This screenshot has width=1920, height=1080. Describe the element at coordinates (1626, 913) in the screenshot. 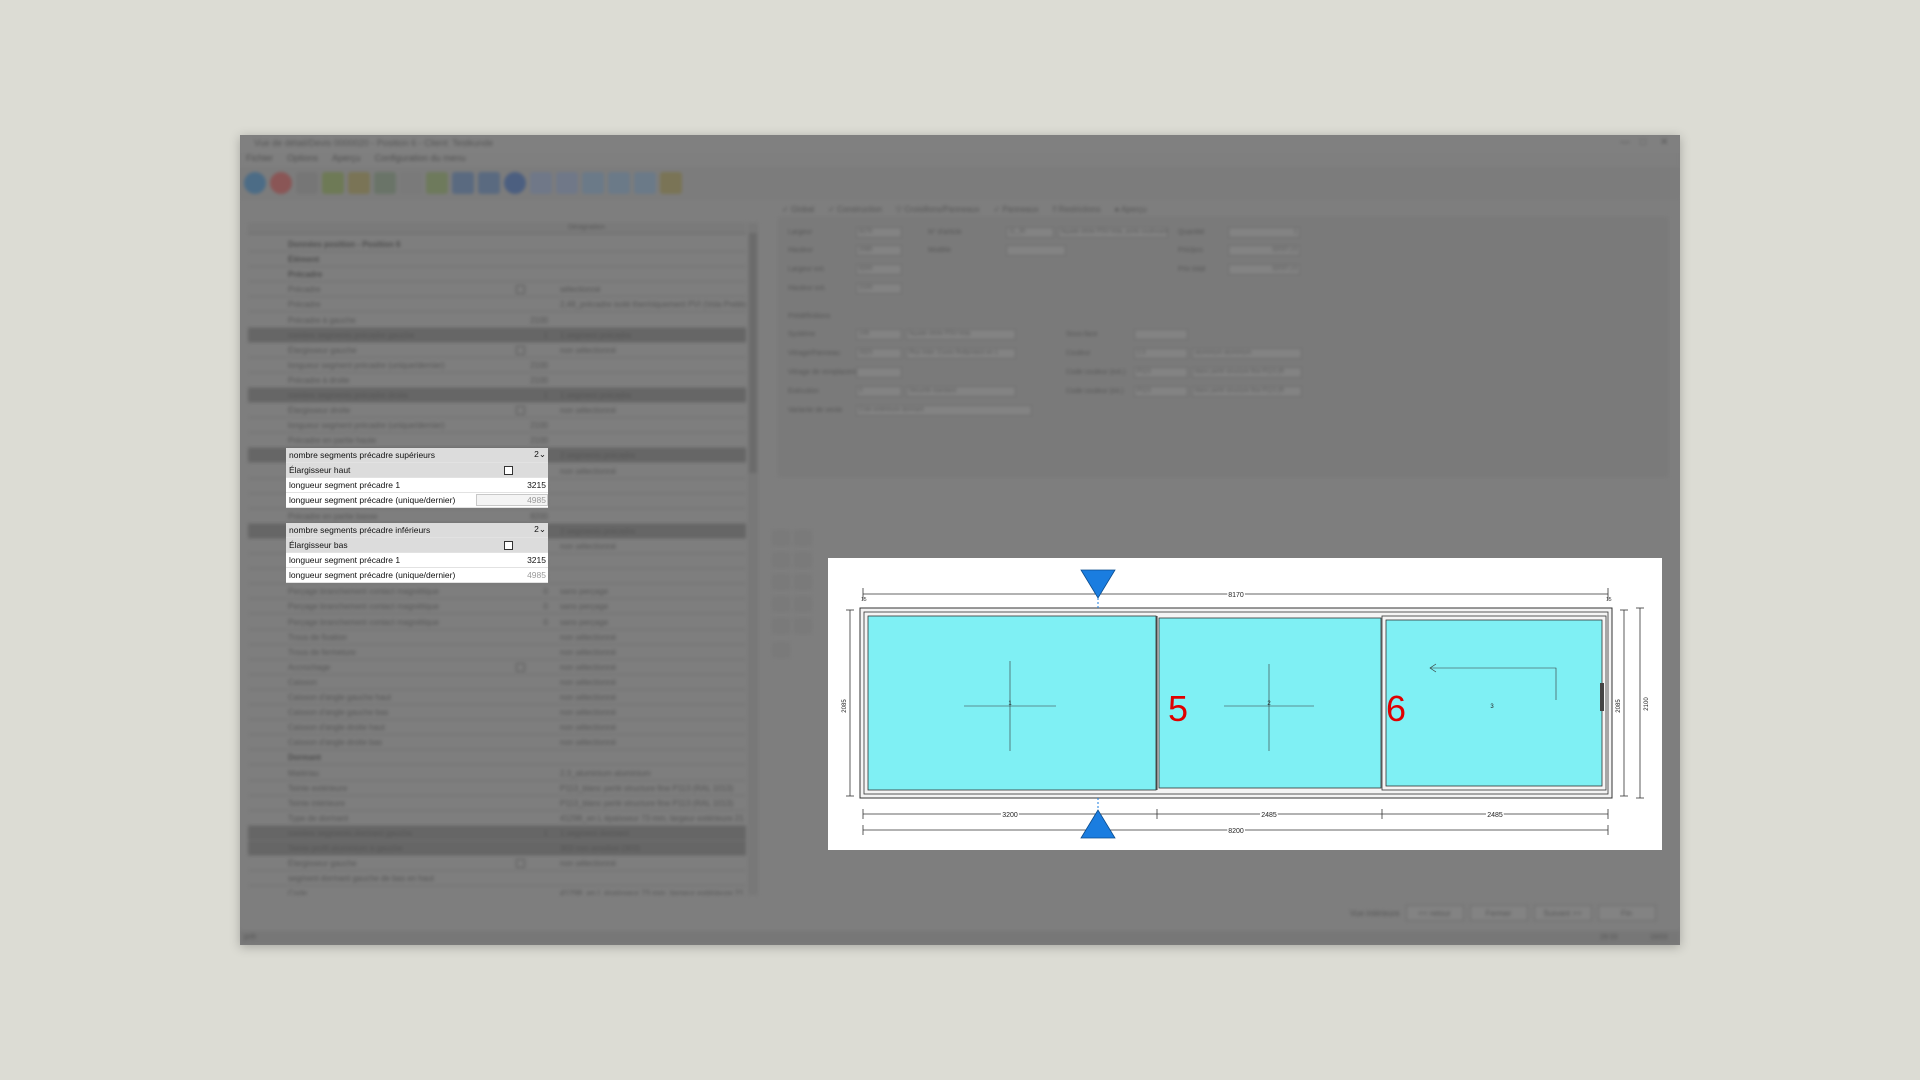

I see `finish-button: Fin` at that location.